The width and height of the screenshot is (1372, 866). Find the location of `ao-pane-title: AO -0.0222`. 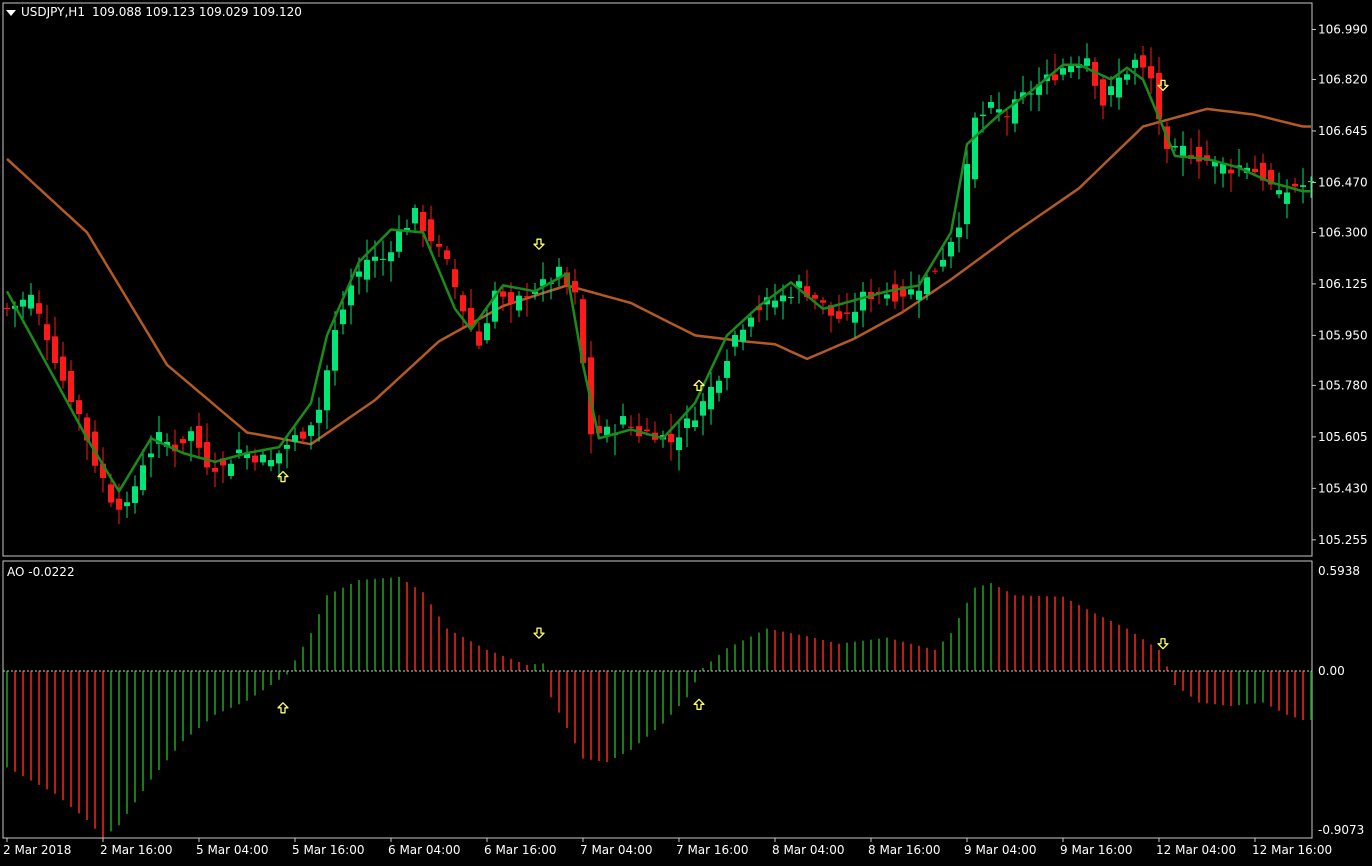

ao-pane-title: AO -0.0222 is located at coordinates (41, 572).